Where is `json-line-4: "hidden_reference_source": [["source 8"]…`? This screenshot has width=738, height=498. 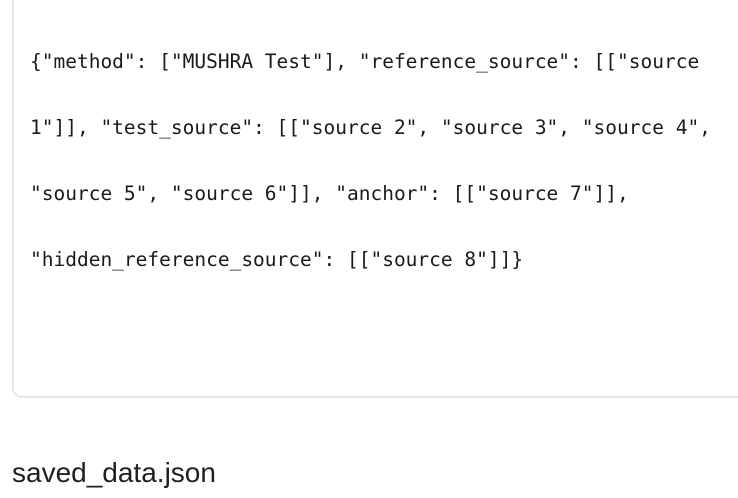
json-line-4: "hidden_reference_source": [["source 8"]… is located at coordinates (277, 259).